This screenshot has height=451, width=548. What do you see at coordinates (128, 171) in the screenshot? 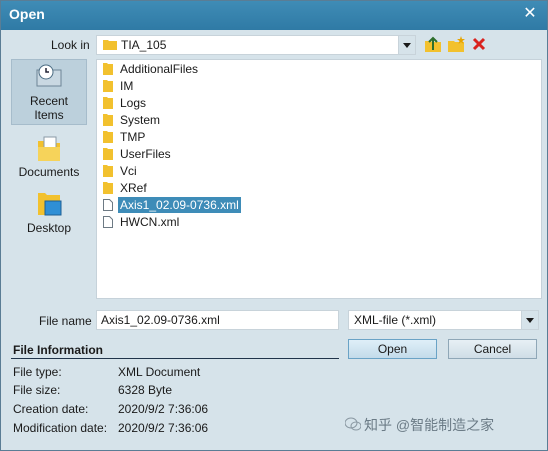
I see `file-name: Vci` at bounding box center [128, 171].